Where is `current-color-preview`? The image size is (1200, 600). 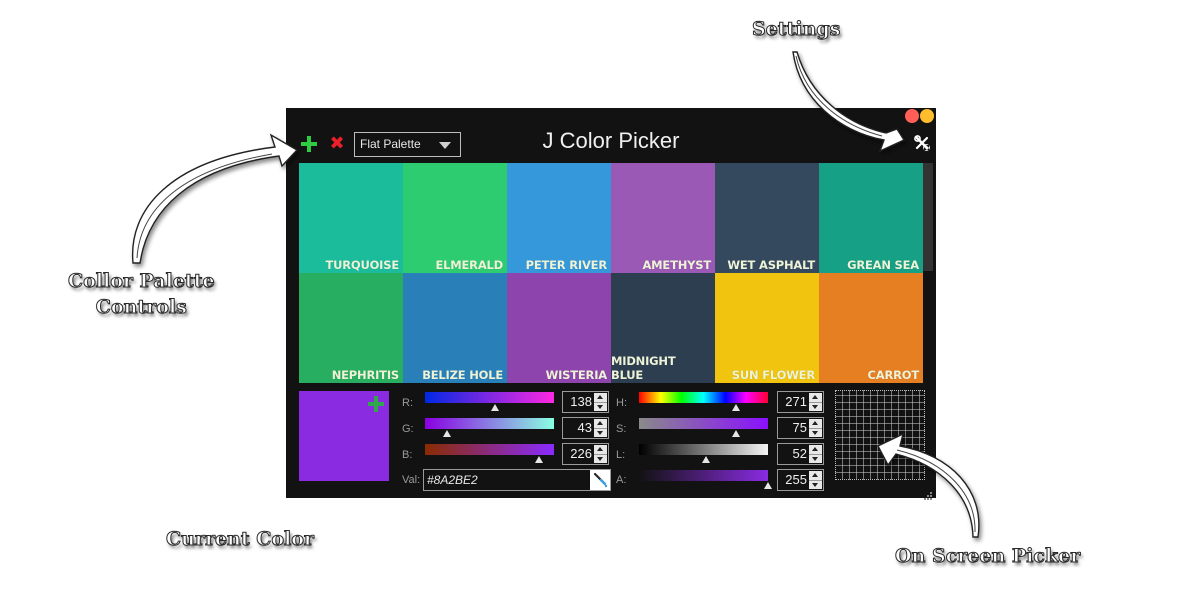 current-color-preview is located at coordinates (344, 436).